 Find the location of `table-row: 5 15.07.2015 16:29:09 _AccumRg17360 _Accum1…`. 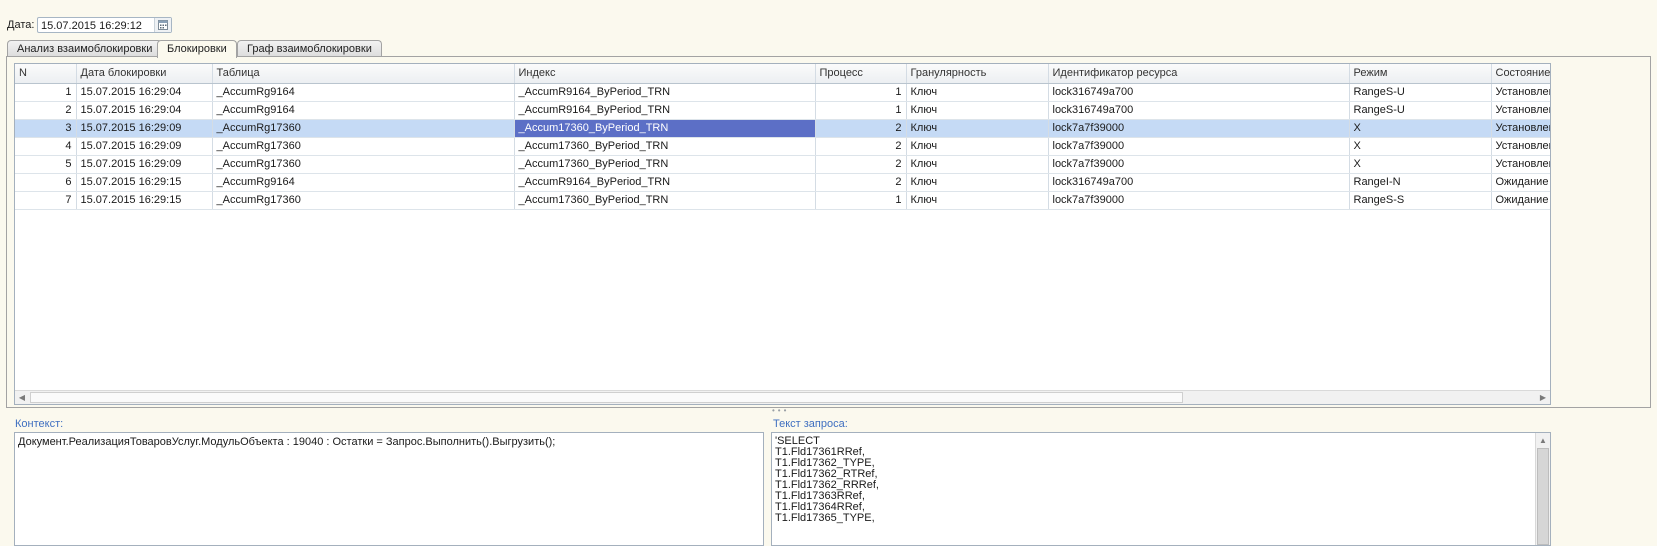

table-row: 5 15.07.2015 16:29:09 _AccumRg17360 _Accum1… is located at coordinates (782, 164).